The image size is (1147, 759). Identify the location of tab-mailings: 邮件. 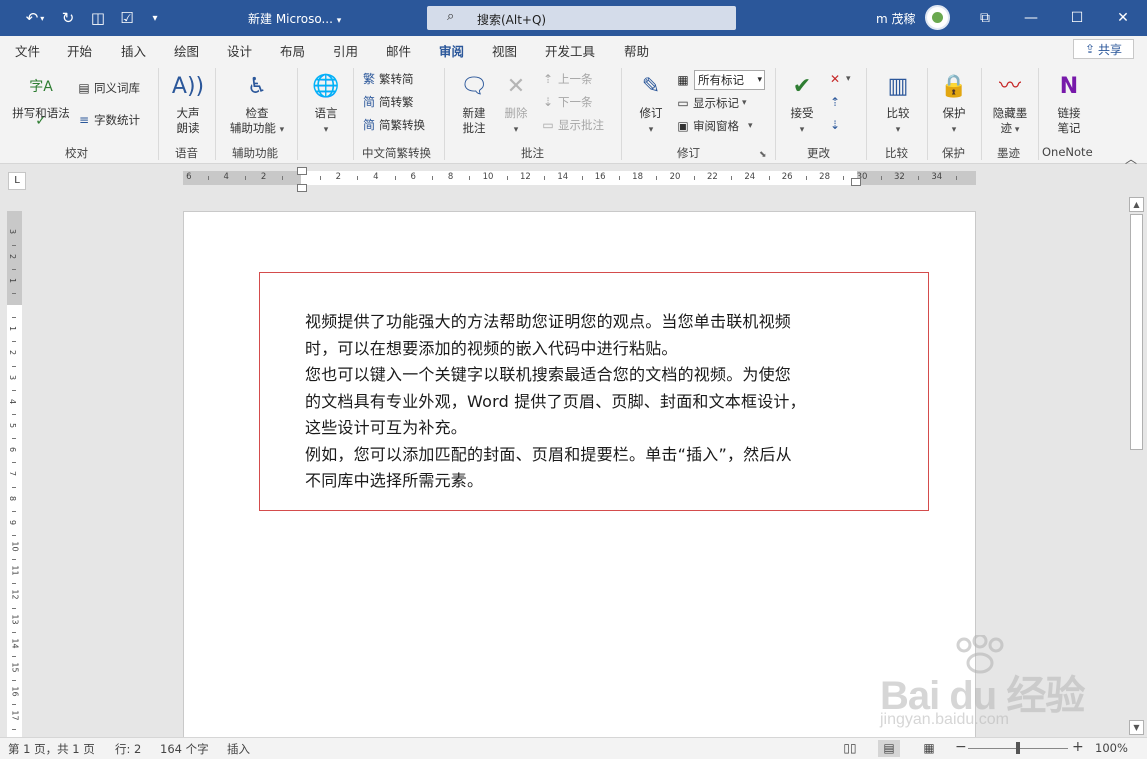
(398, 50).